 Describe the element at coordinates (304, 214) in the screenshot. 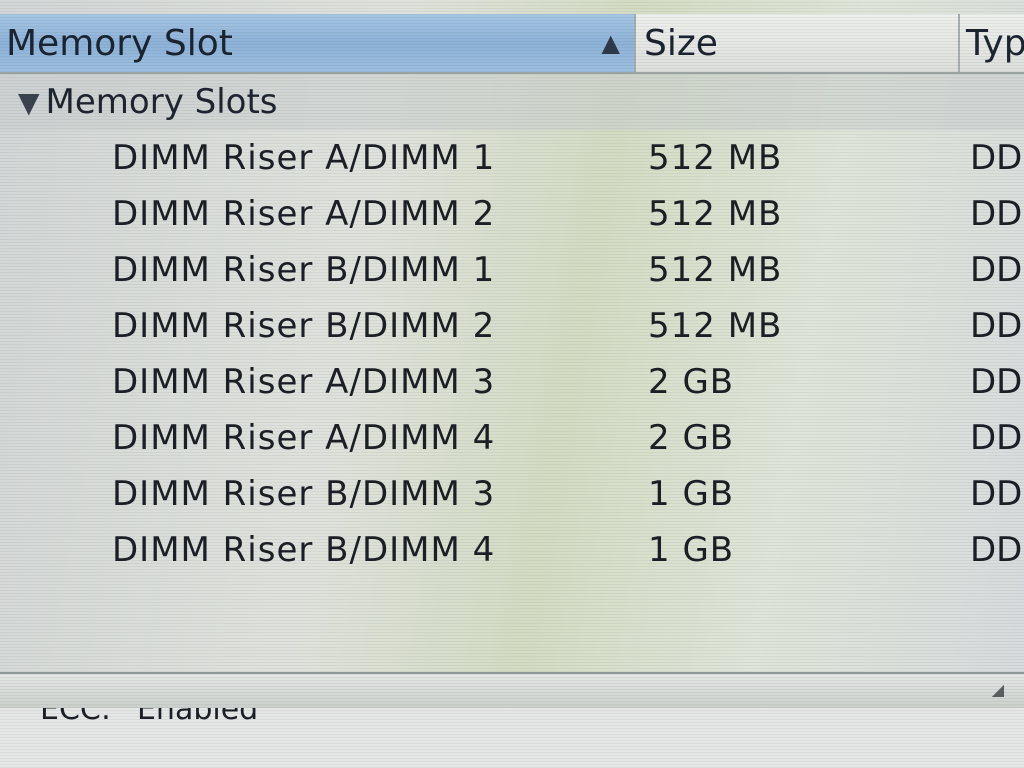

I see `slot-cell: DIMM Riser A/DIMM 2` at that location.